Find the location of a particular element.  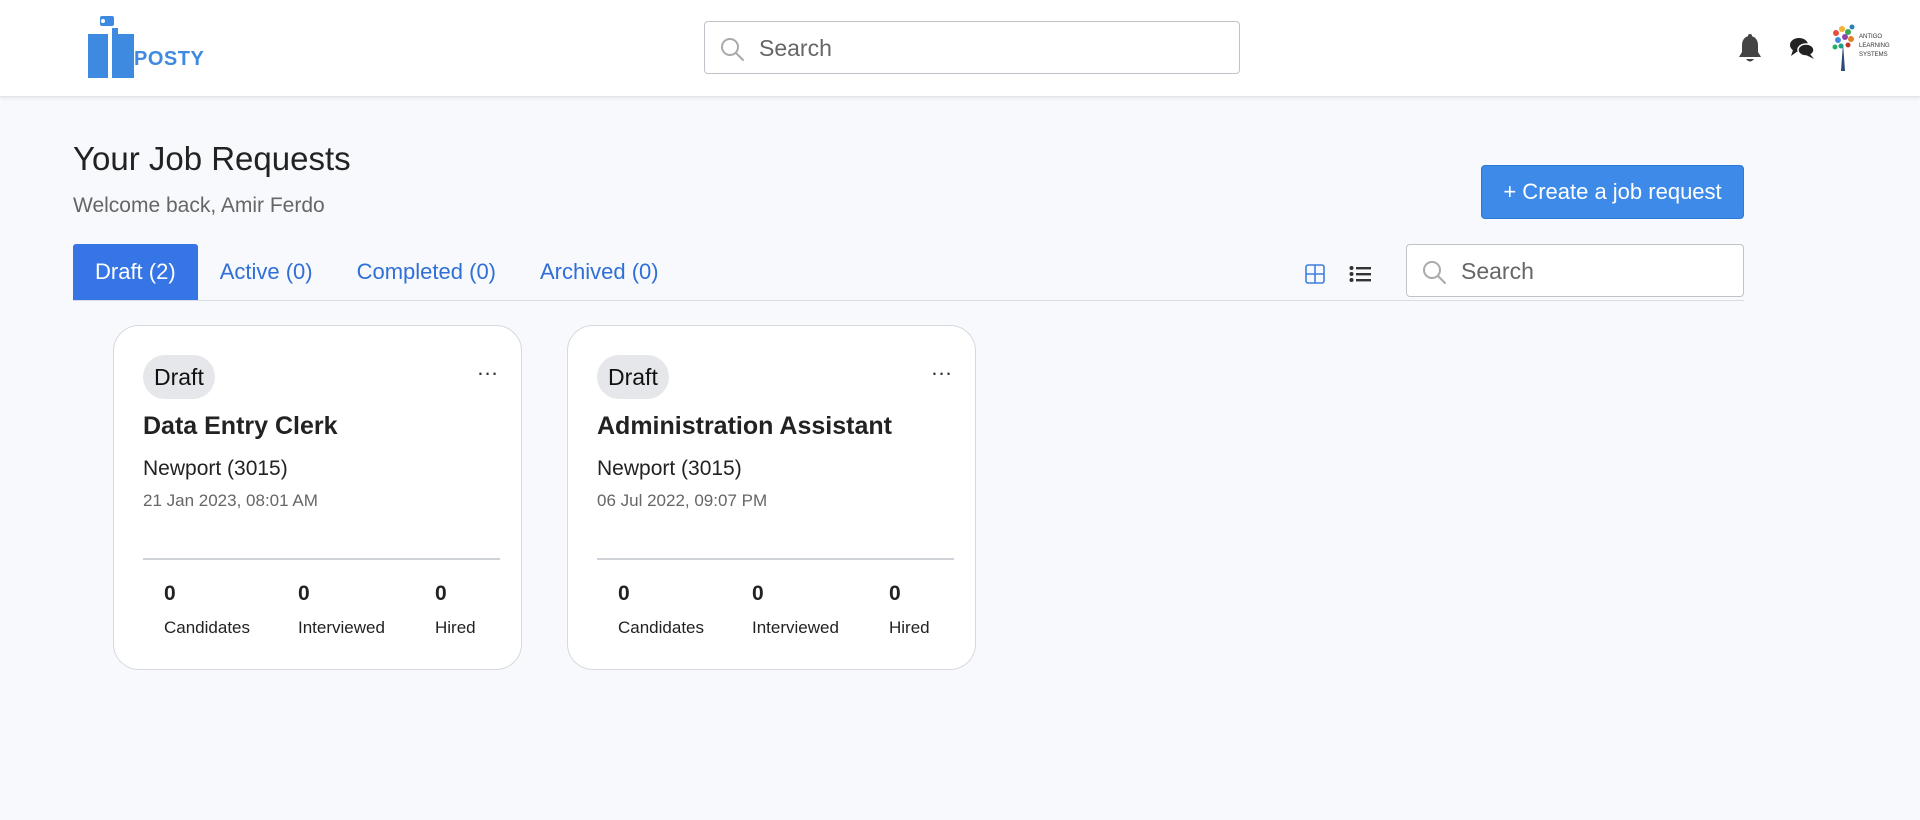

posty-logo-icon is located at coordinates (111, 47).